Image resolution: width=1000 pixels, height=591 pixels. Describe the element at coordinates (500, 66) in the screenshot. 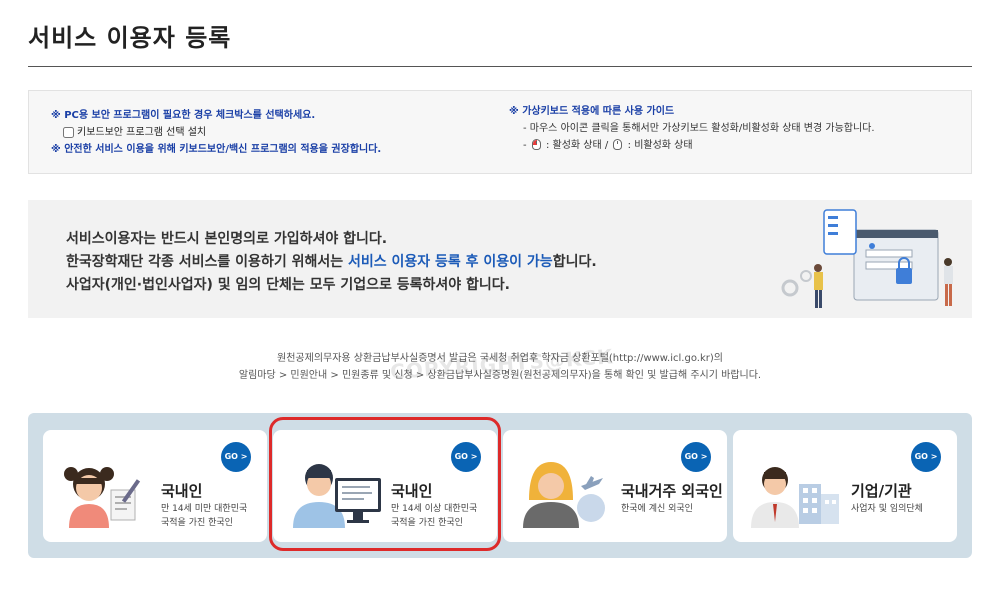

I see `title-divider` at that location.